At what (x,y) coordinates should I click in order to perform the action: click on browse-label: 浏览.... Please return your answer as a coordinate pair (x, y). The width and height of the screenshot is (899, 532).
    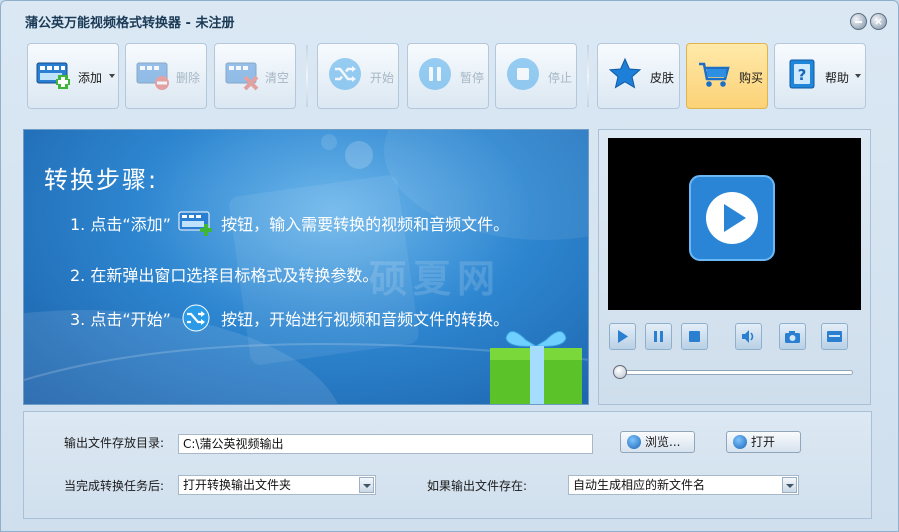
    Looking at the image, I should click on (663, 442).